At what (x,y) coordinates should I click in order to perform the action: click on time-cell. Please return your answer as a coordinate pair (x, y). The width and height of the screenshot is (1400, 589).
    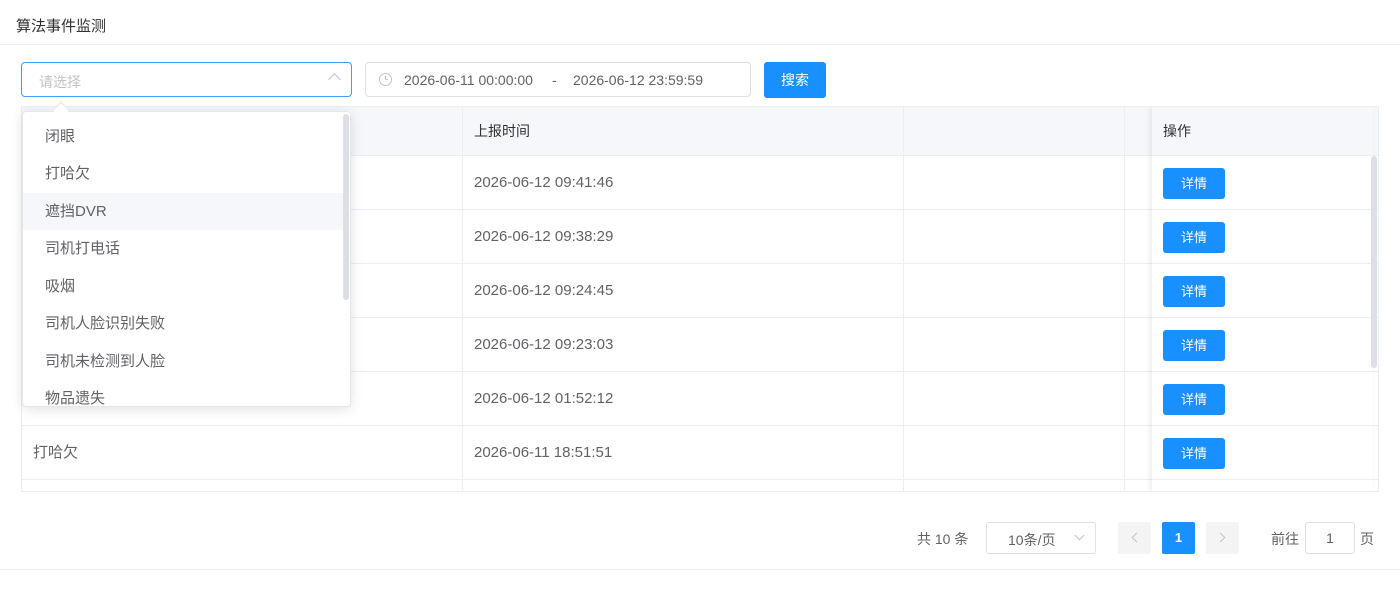
    Looking at the image, I should click on (683, 485).